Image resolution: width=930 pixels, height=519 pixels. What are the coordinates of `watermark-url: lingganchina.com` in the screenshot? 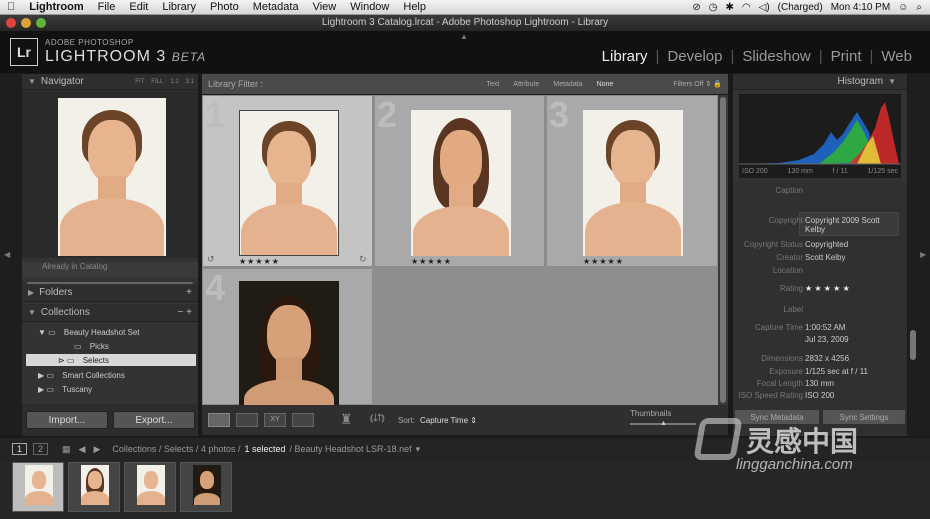 It's located at (794, 464).